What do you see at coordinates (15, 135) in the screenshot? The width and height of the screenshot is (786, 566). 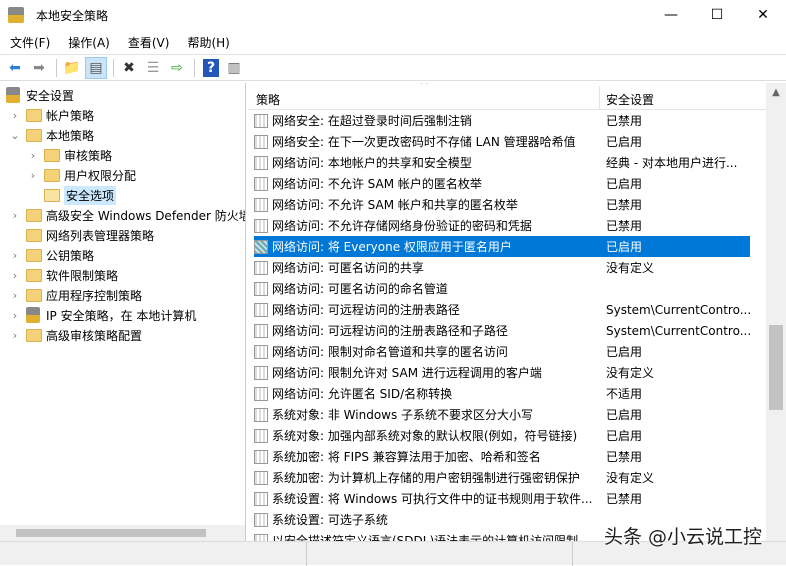 I see `chevron-down-icon: ⌄` at bounding box center [15, 135].